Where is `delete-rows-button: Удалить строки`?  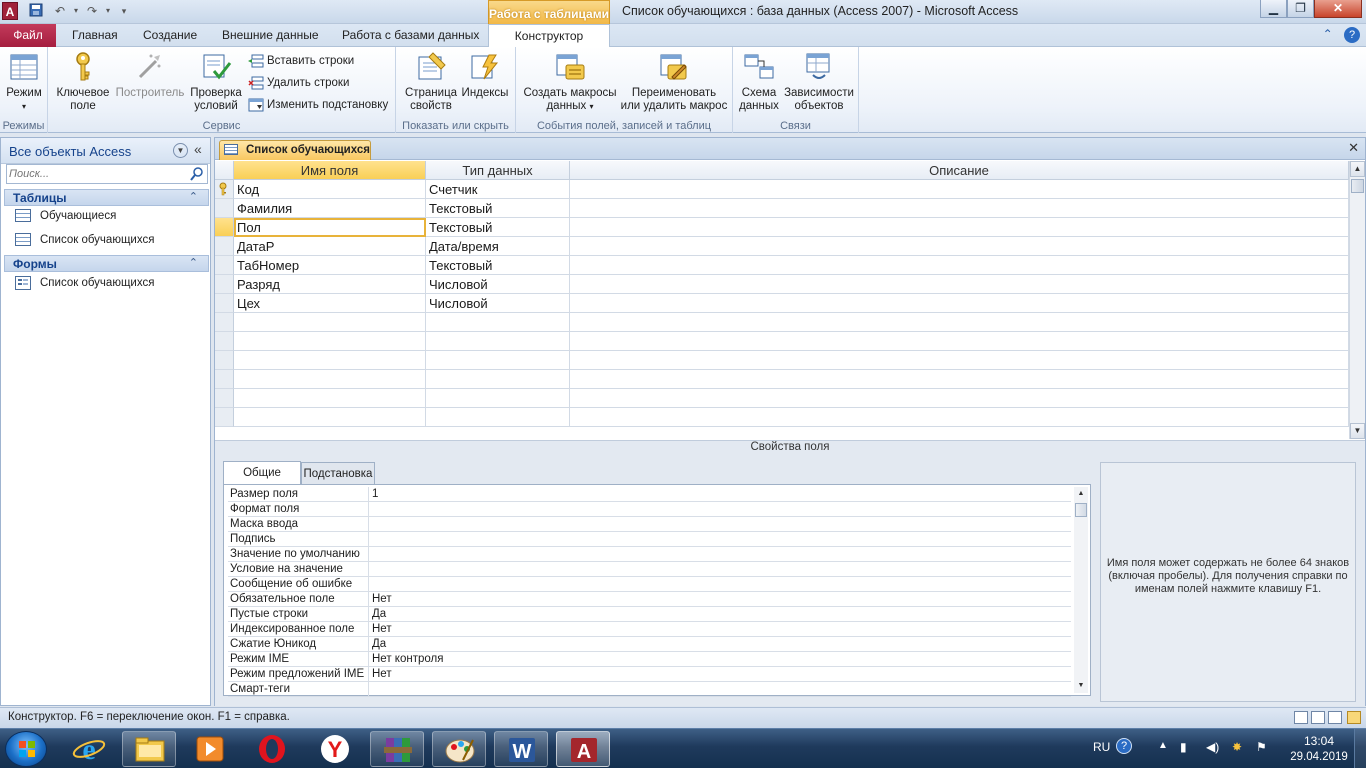
delete-rows-button: Удалить строки is located at coordinates (298, 83).